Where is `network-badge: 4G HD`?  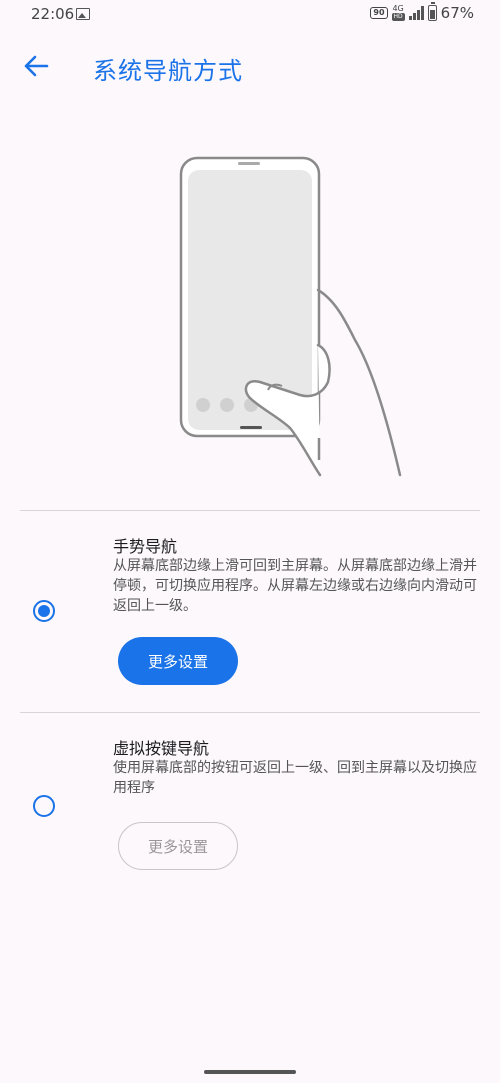
network-badge: 4G HD is located at coordinates (398, 12).